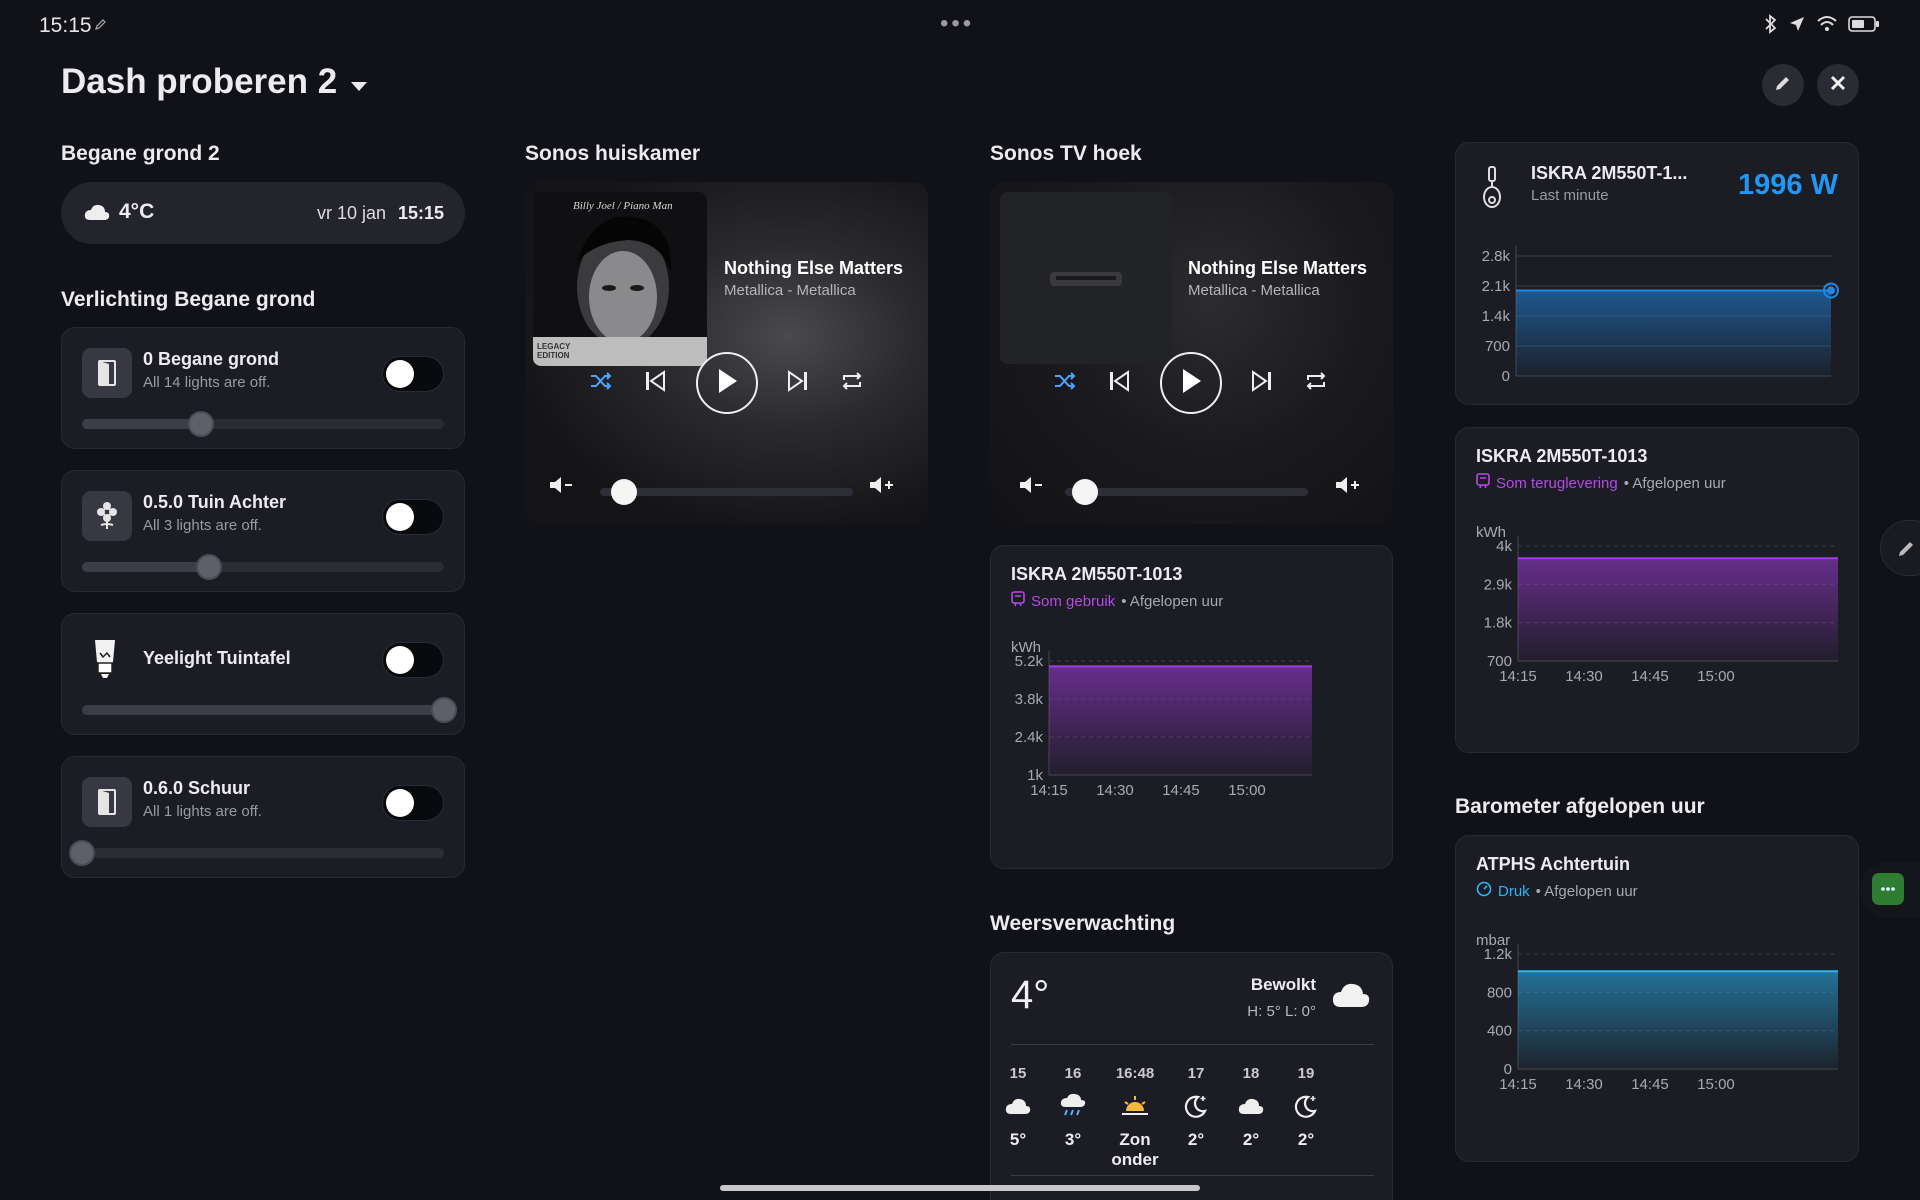 The width and height of the screenshot is (1920, 1200). I want to click on edit-button, so click(1783, 85).